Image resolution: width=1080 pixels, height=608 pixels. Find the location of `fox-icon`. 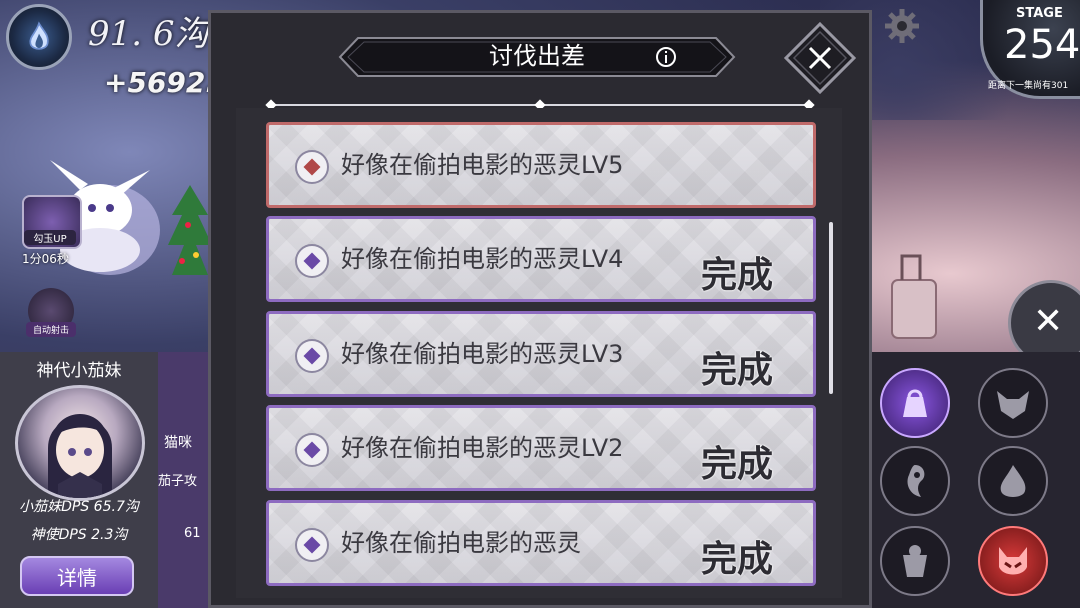

fox-icon is located at coordinates (1013, 405).